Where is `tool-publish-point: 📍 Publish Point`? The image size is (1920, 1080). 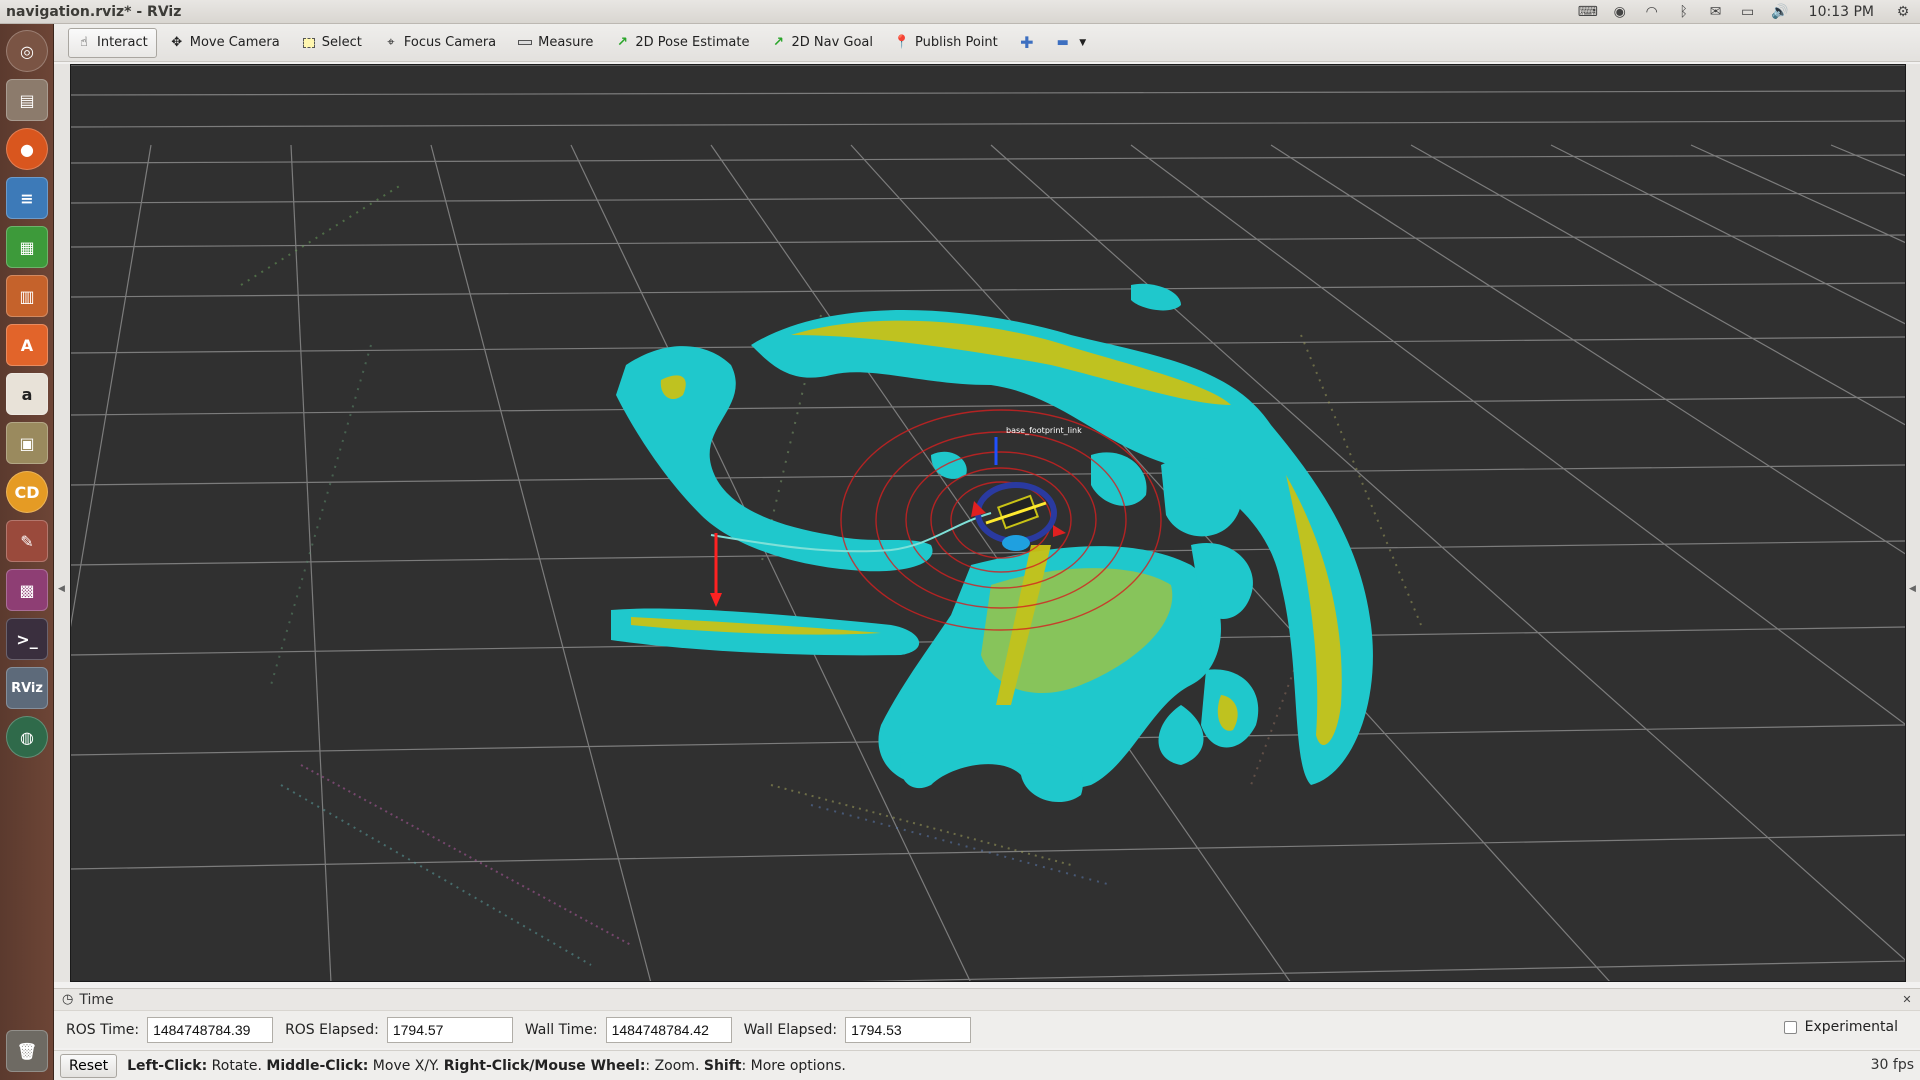
tool-publish-point: 📍 Publish Point is located at coordinates (946, 43).